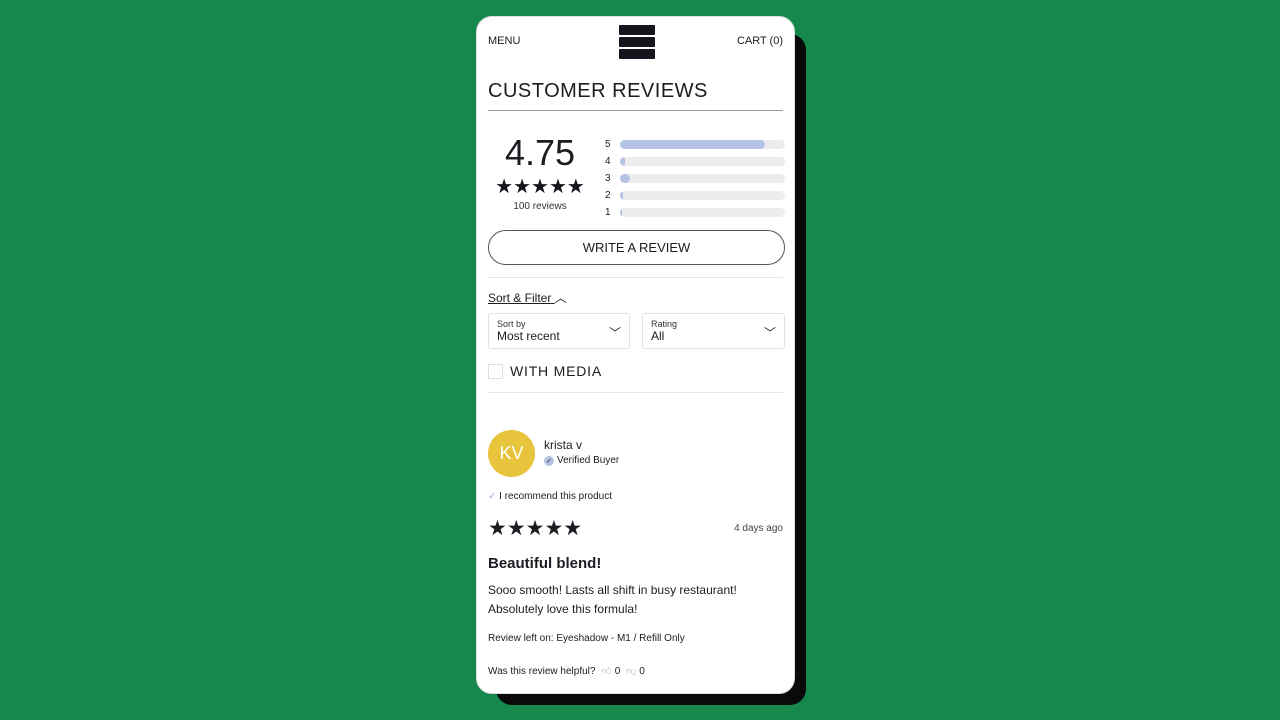 This screenshot has width=1280, height=720. What do you see at coordinates (555, 496) in the screenshot?
I see `recommend-text: I recommend this product` at bounding box center [555, 496].